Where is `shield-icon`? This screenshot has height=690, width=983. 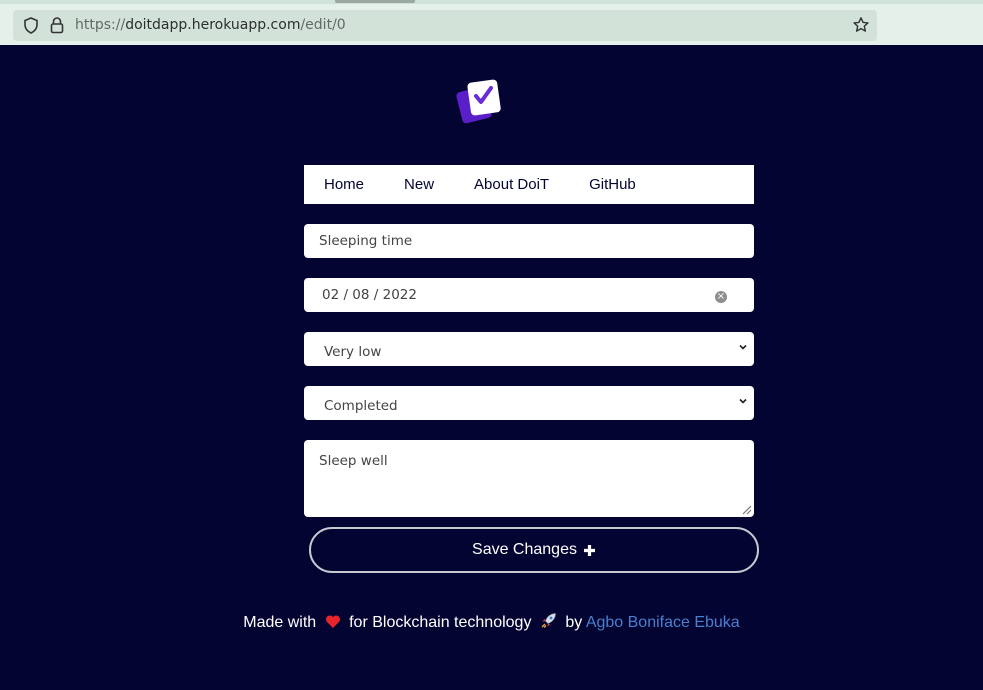
shield-icon is located at coordinates (31, 25).